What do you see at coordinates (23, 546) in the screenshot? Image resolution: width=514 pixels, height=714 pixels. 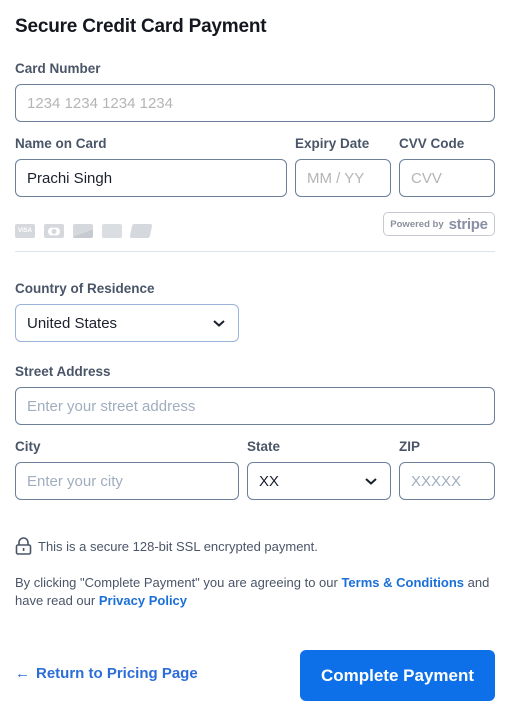 I see `lock-icon` at bounding box center [23, 546].